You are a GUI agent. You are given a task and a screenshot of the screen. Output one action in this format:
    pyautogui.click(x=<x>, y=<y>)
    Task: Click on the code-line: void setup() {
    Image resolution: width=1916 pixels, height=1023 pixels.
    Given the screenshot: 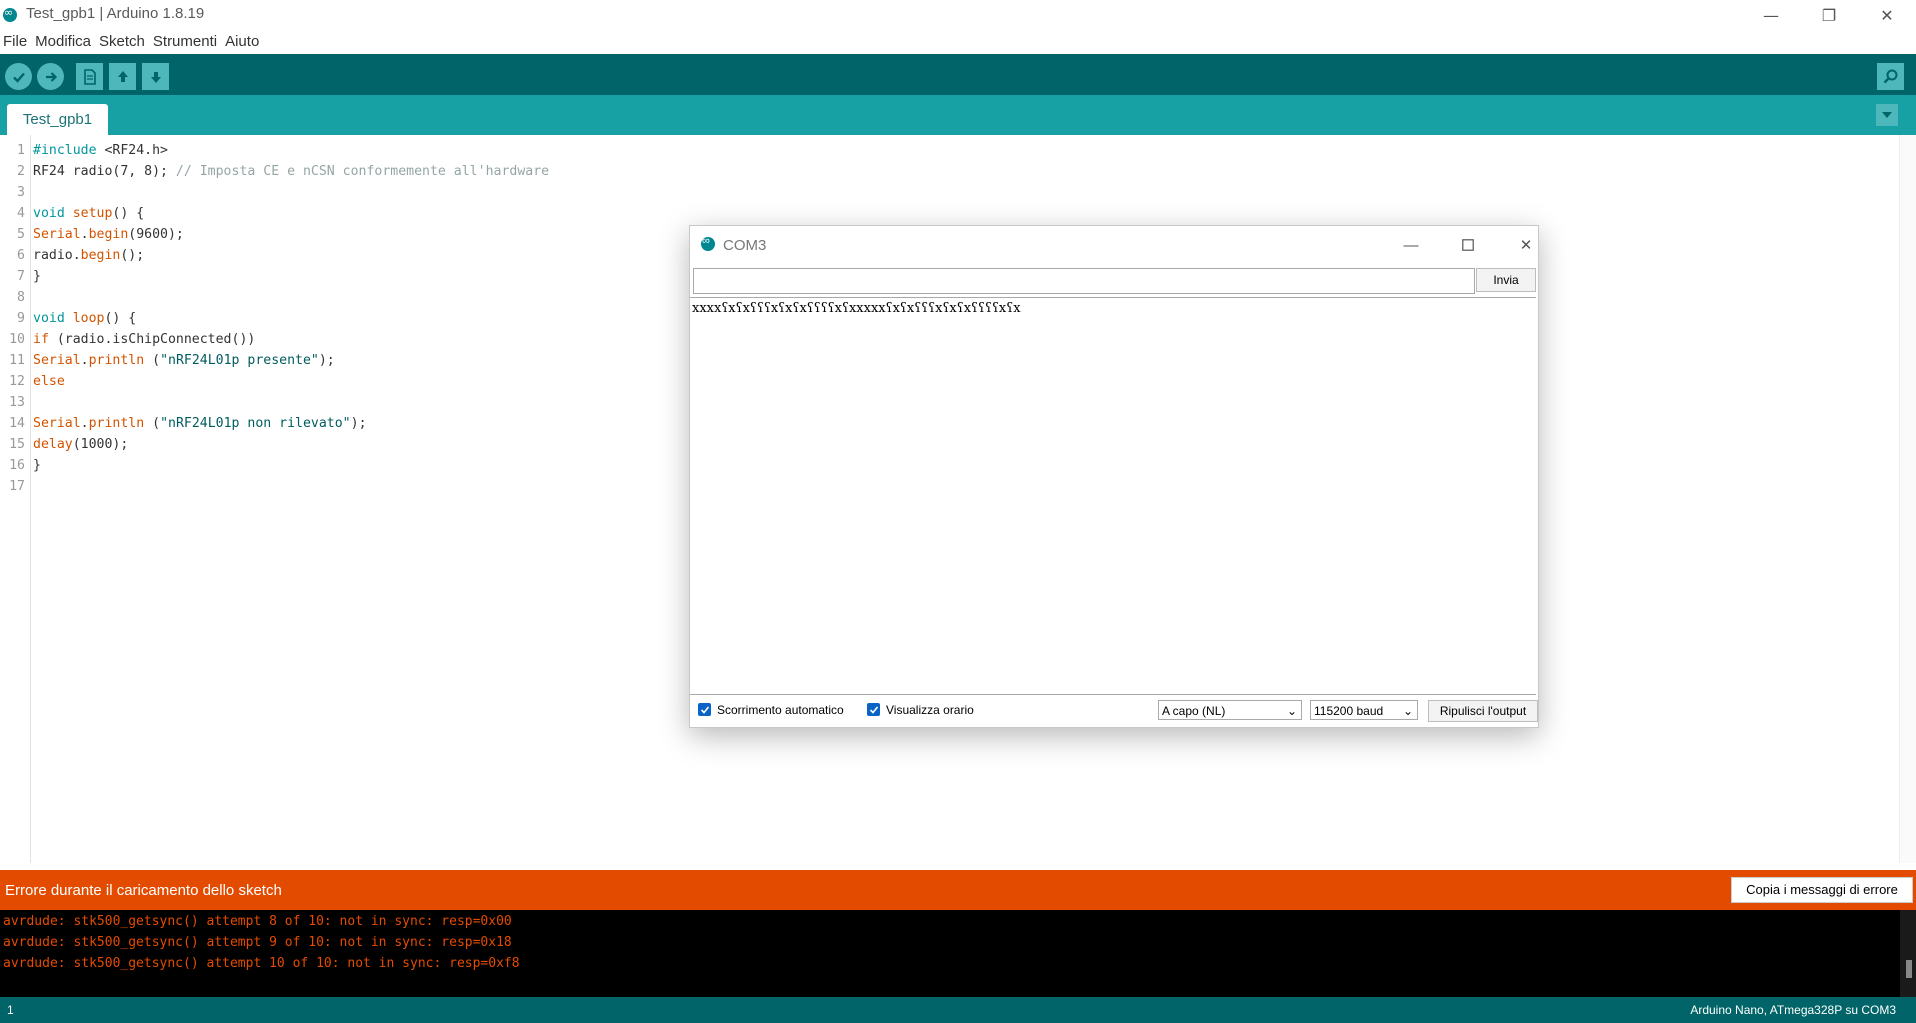 What is the action you would take?
    pyautogui.click(x=291, y=213)
    